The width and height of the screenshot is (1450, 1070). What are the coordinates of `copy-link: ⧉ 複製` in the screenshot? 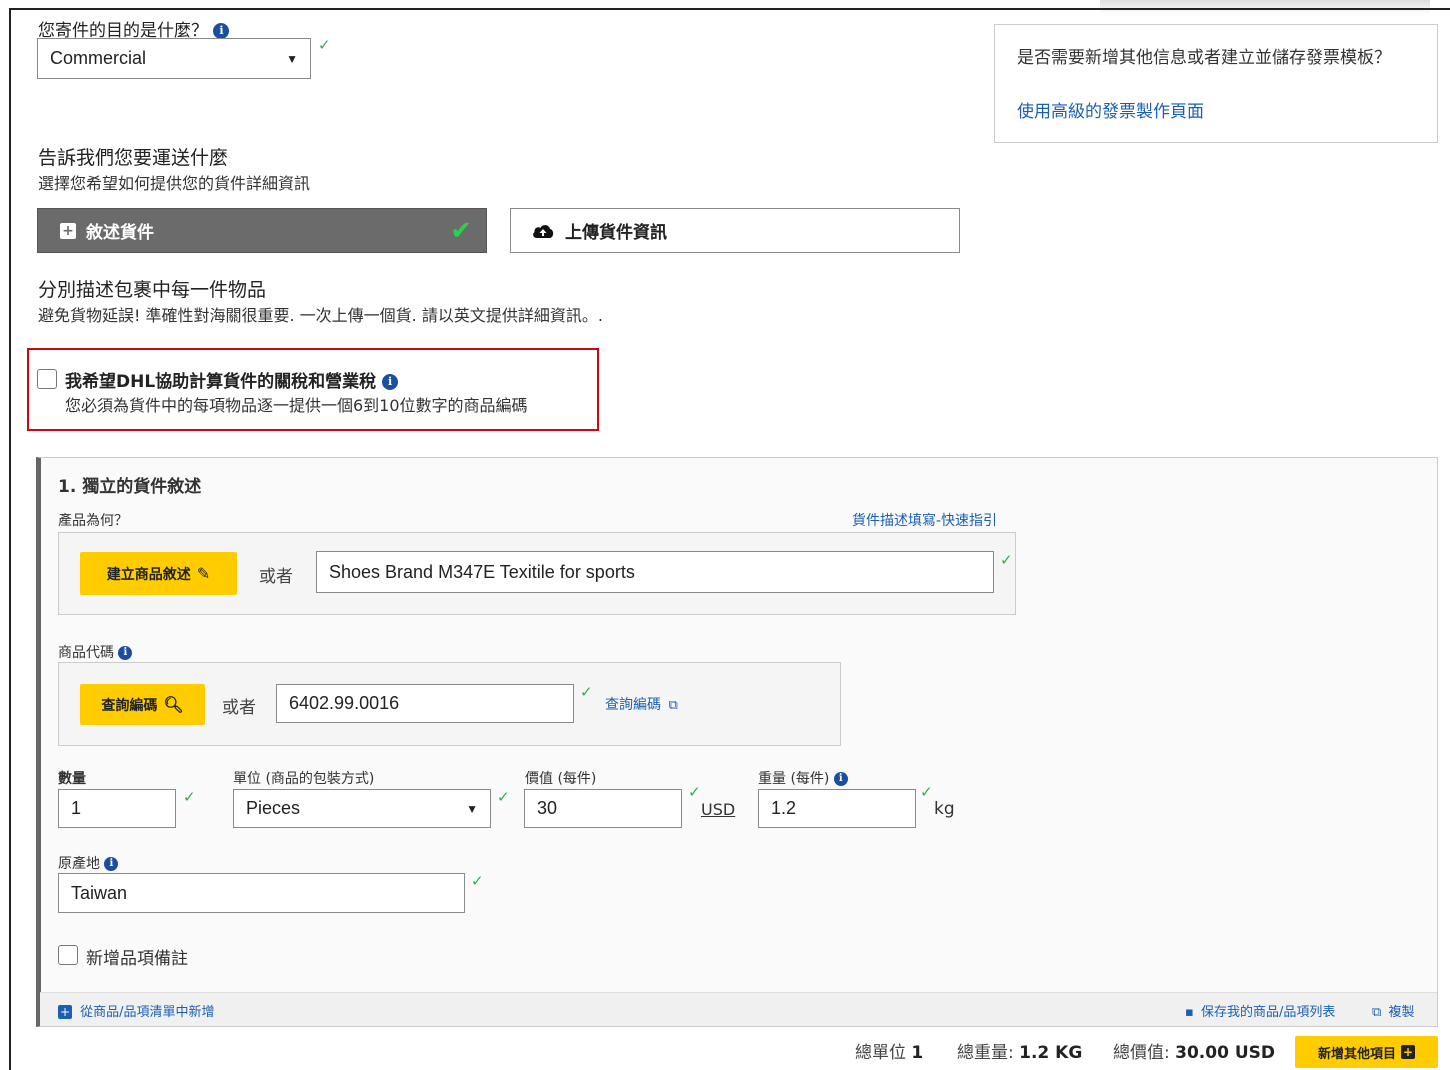 It's located at (1393, 1010).